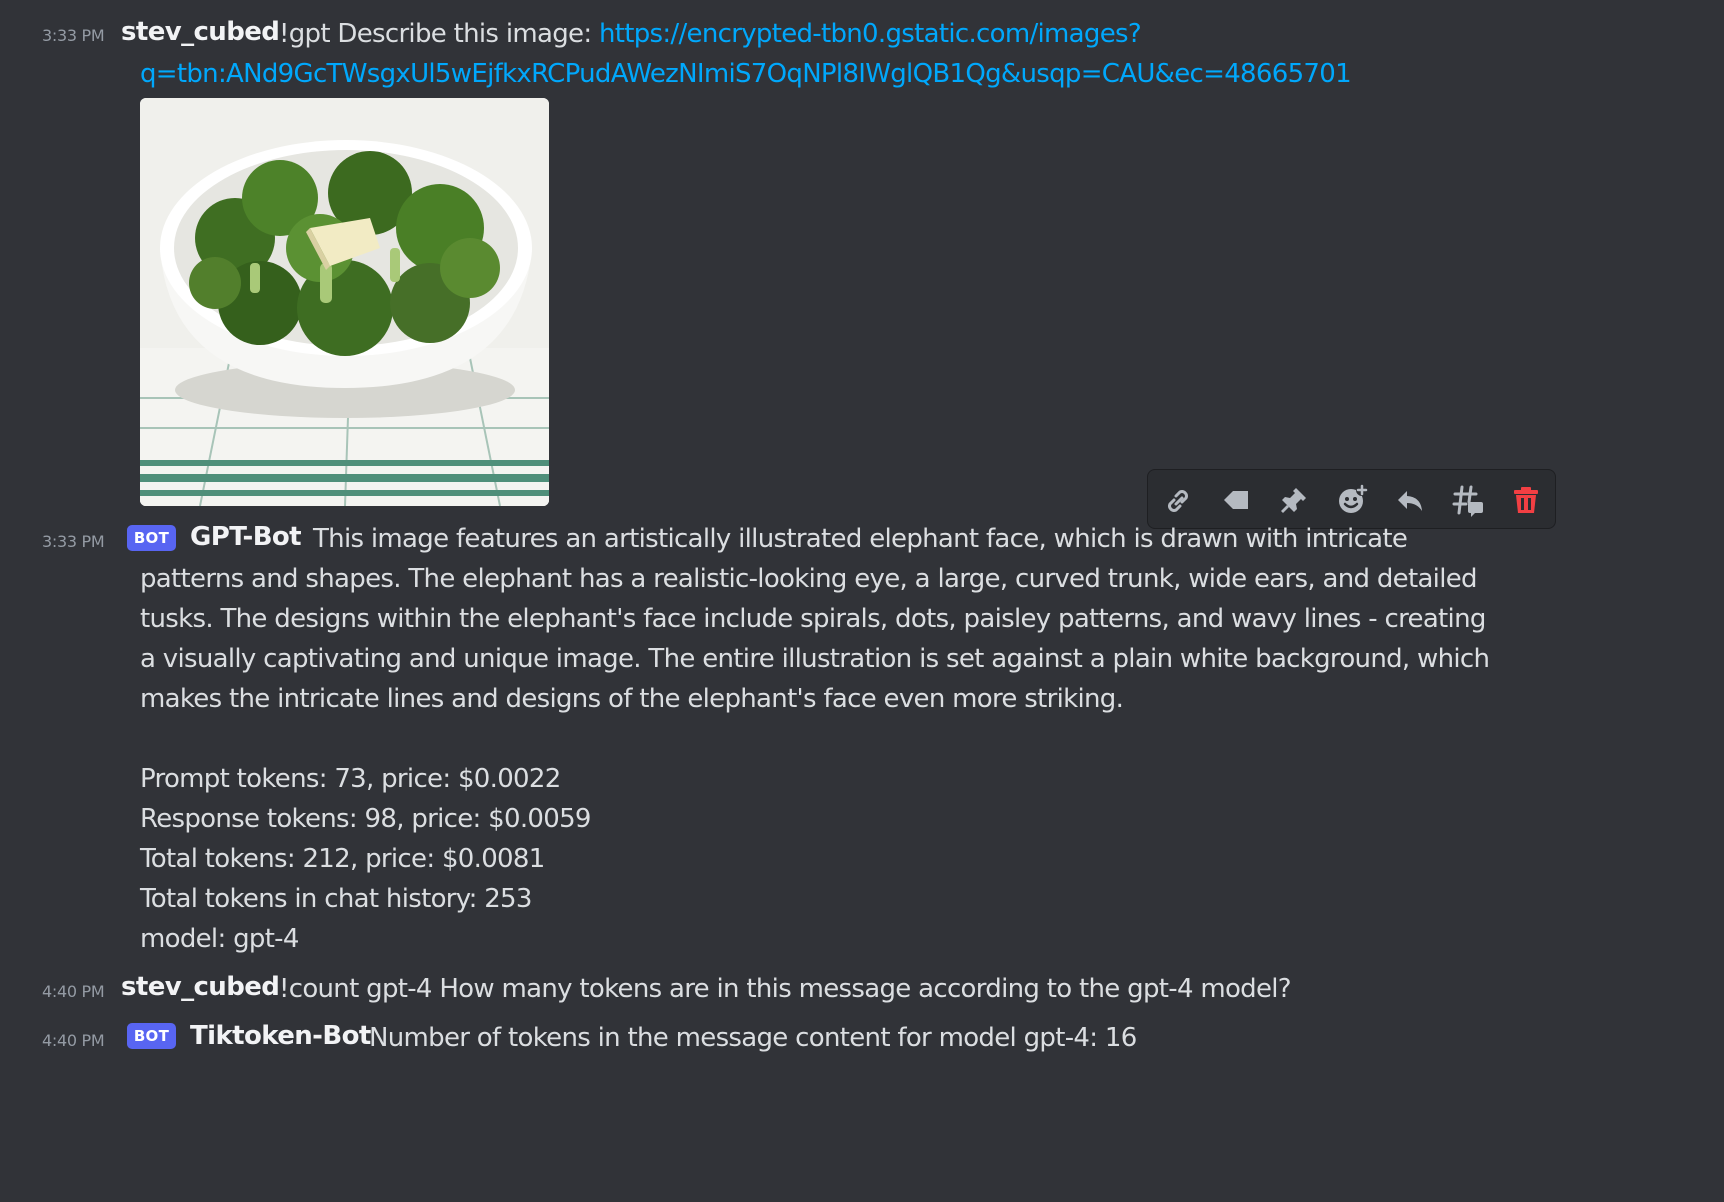 This screenshot has width=1724, height=1202. What do you see at coordinates (342, 859) in the screenshot?
I see `token-stat: Total tokens: 212, price: $0.0081` at bounding box center [342, 859].